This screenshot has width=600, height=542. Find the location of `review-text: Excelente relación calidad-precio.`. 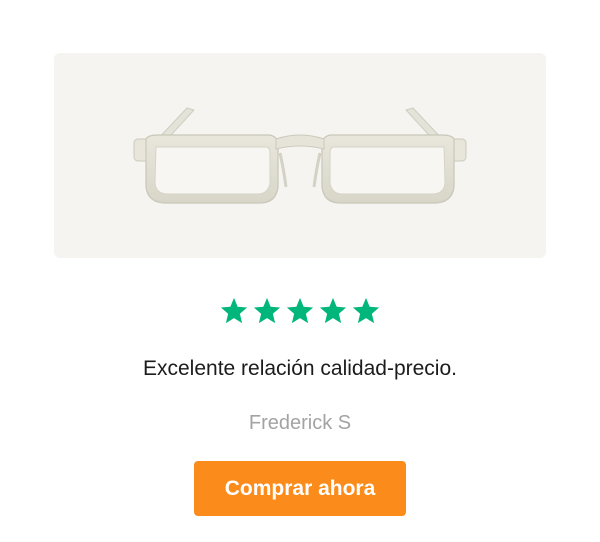

review-text: Excelente relación calidad-precio. is located at coordinates (299, 368).